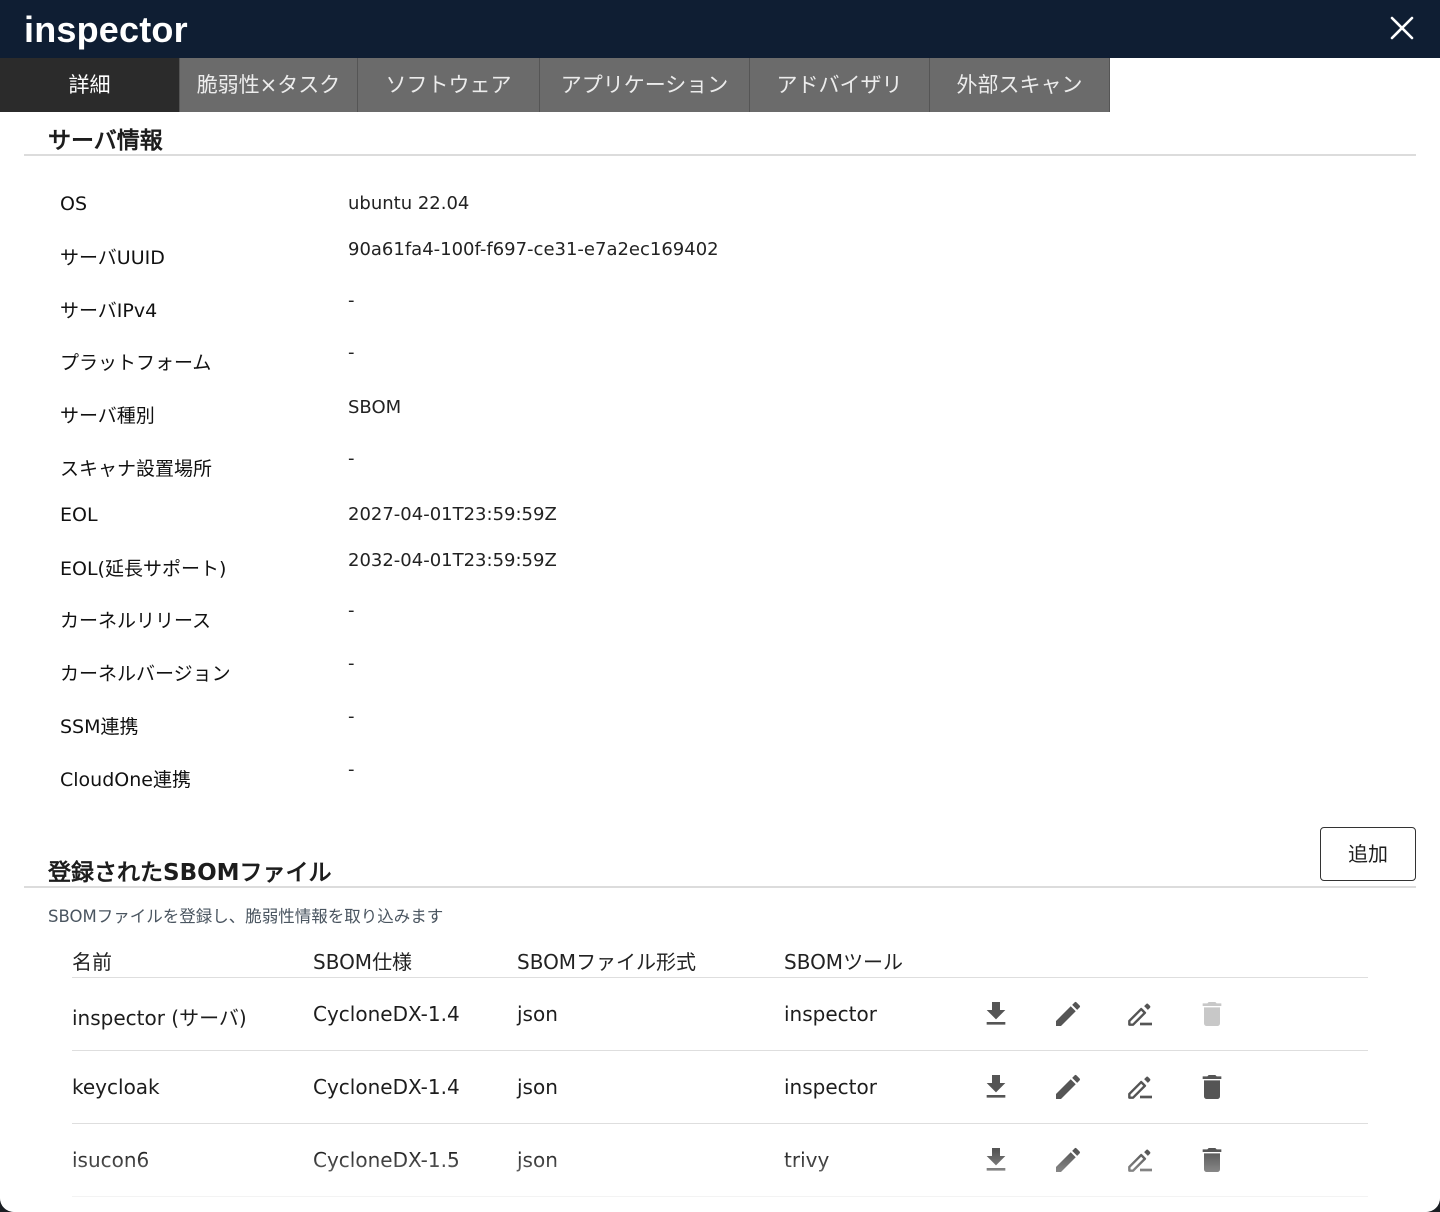  I want to click on cell-name: keycloak, so click(116, 1087).